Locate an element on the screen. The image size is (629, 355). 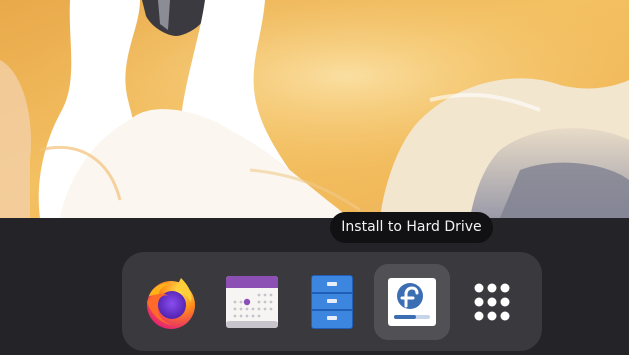
fedora-installer-icon is located at coordinates (412, 302).